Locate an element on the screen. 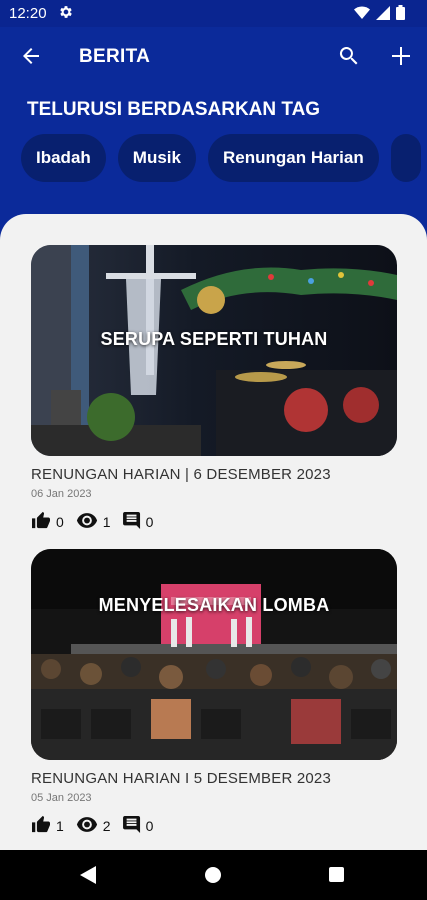 The width and height of the screenshot is (427, 900). news-card-image-caption: MENYELESAIKAN LOMBA is located at coordinates (214, 605).